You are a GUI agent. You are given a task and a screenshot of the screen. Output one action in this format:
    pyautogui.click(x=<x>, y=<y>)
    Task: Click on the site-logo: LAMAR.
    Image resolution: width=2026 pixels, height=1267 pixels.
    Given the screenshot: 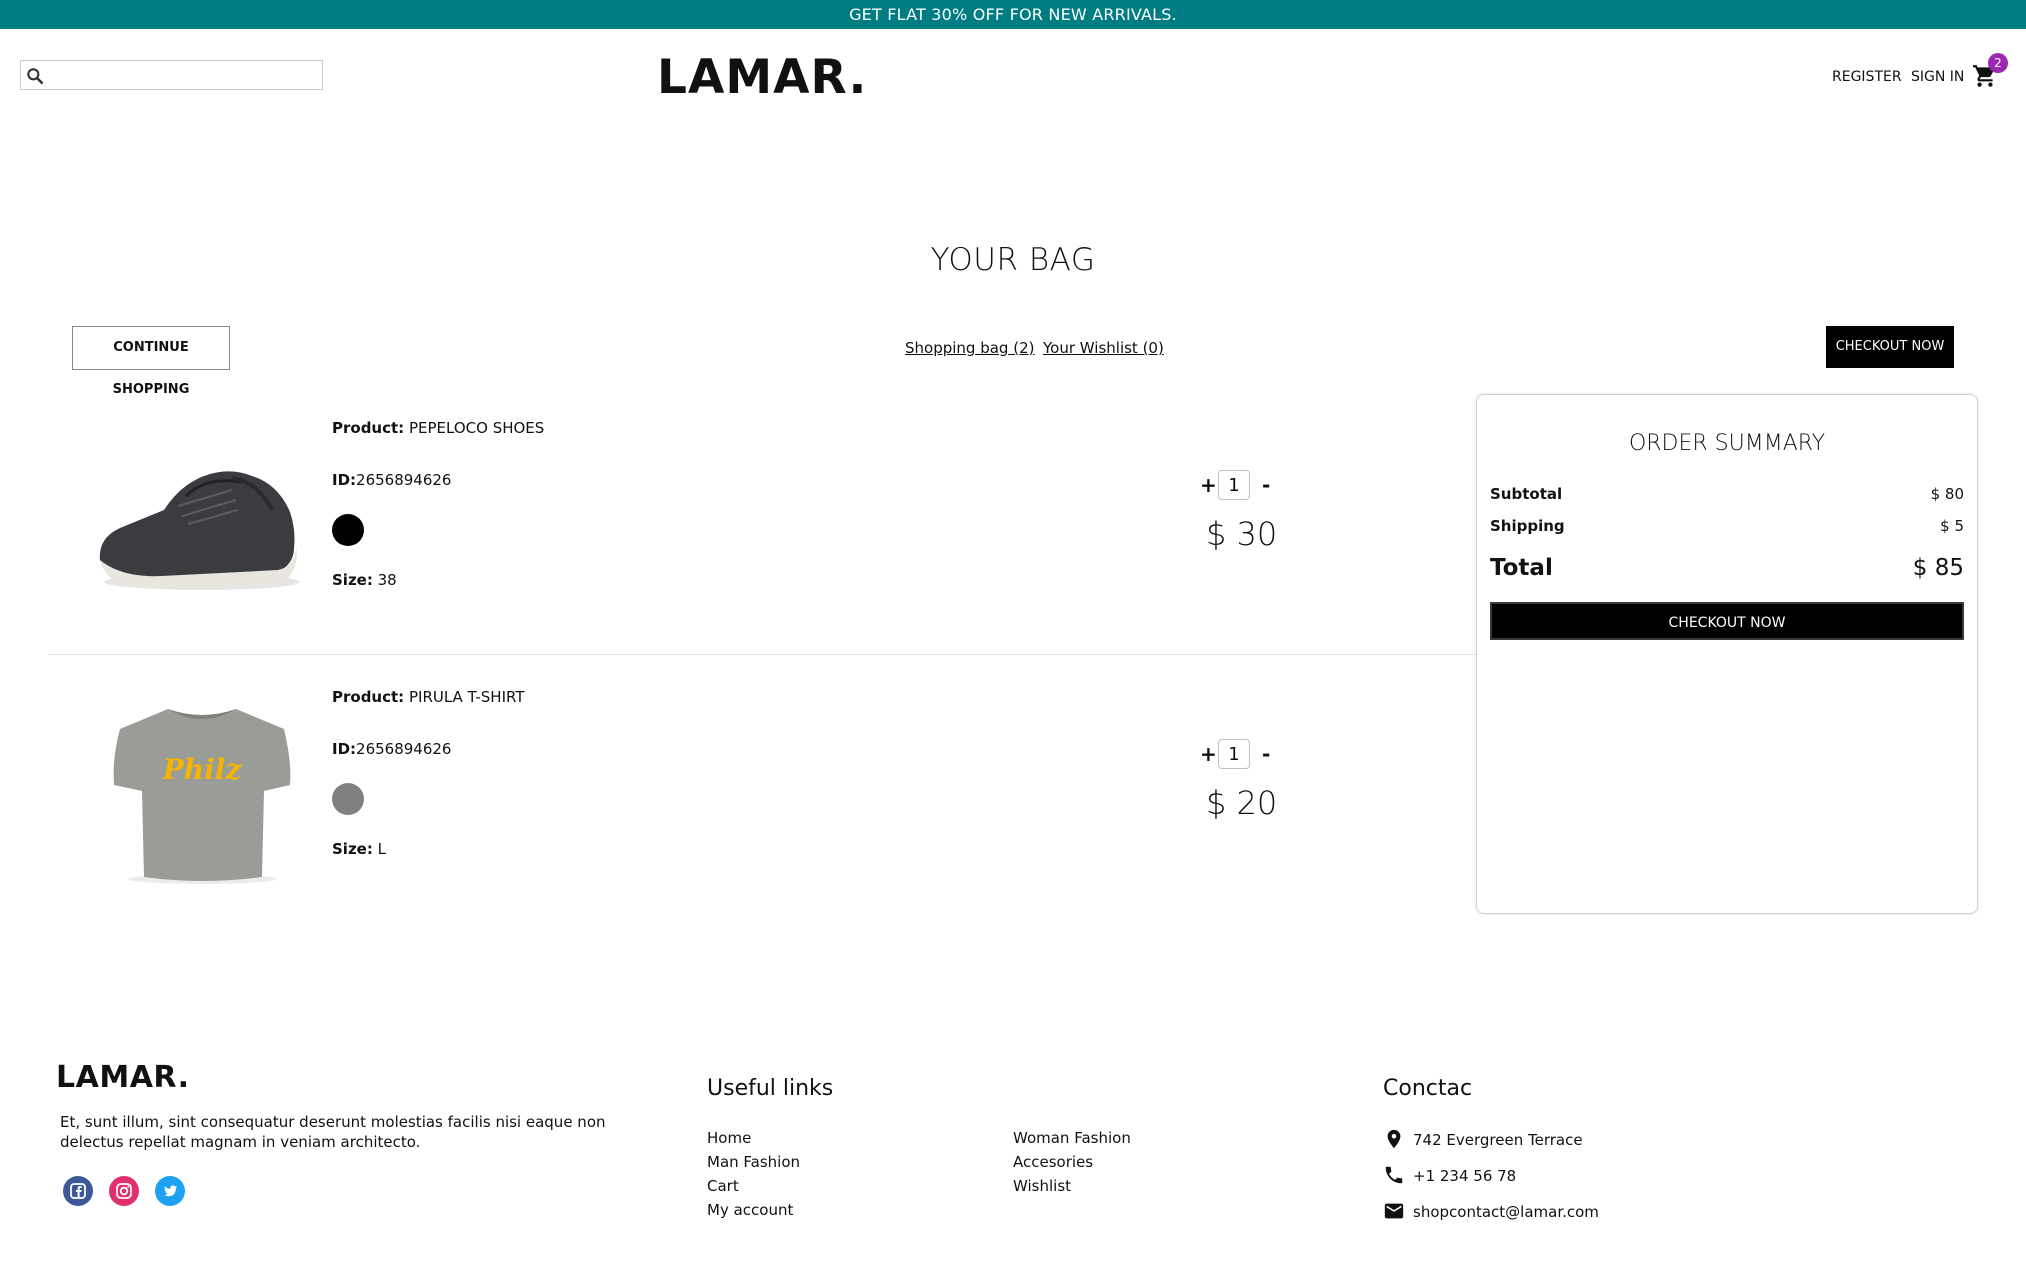 What is the action you would take?
    pyautogui.click(x=762, y=78)
    